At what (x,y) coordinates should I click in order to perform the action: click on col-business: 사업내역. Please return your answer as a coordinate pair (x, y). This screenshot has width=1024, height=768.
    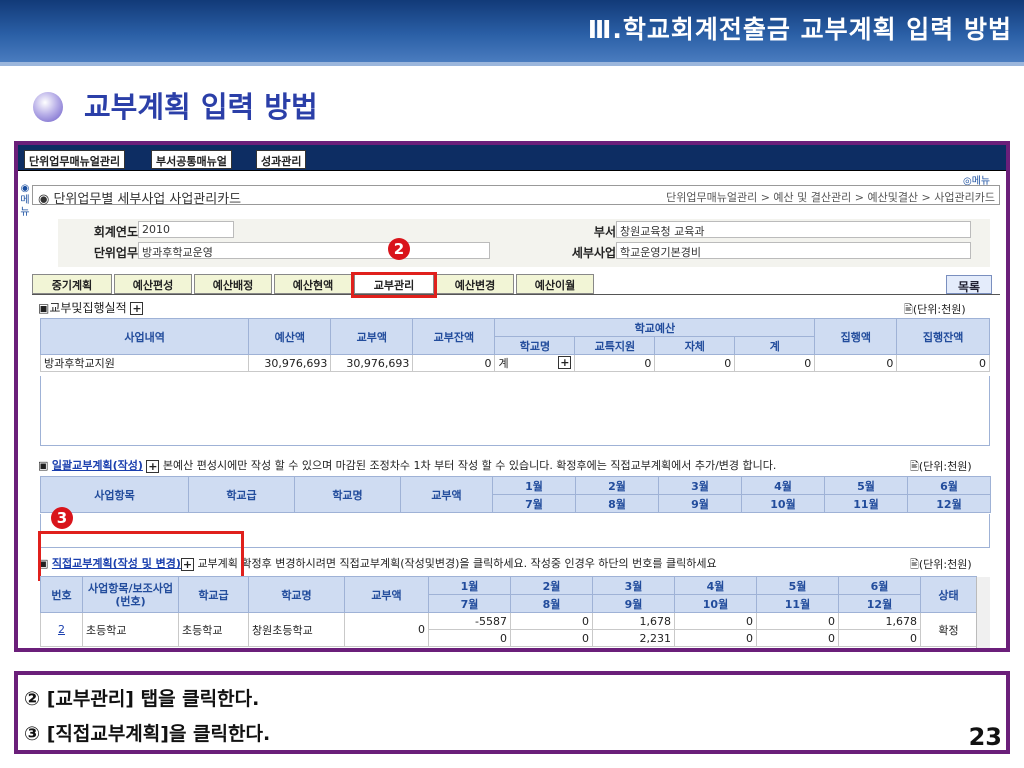
    Looking at the image, I should click on (144, 336).